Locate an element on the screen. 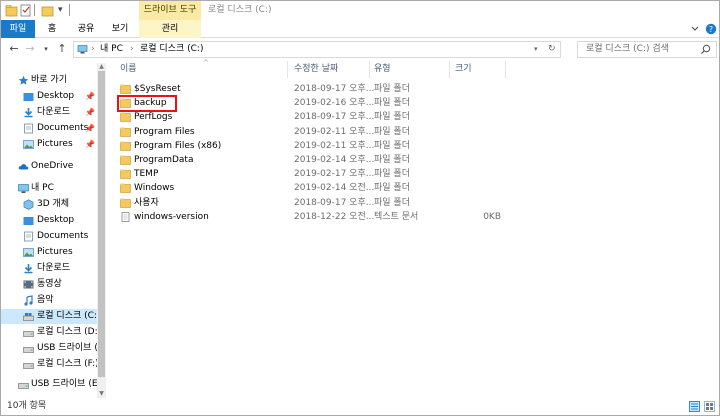 The height and width of the screenshot is (416, 720). title-bar: ▾ 드라이브 도구 로컬 디스크 (C:) is located at coordinates (360, 10).